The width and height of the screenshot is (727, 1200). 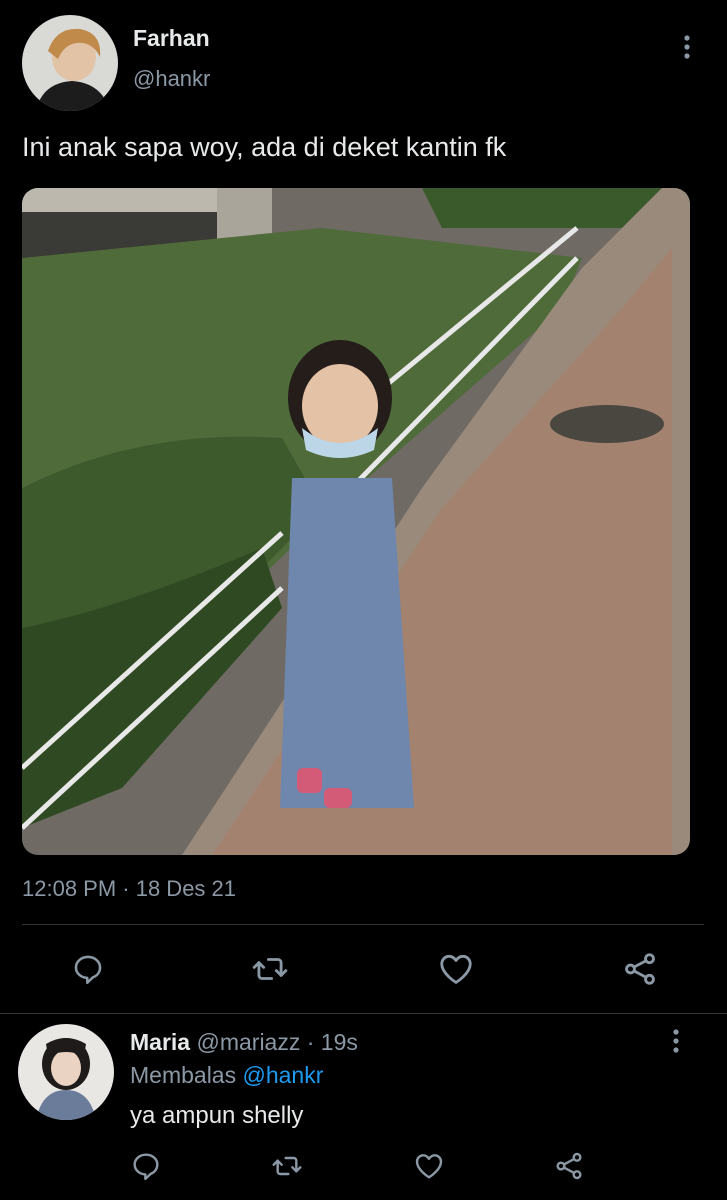 What do you see at coordinates (88, 969) in the screenshot?
I see `reply-icon` at bounding box center [88, 969].